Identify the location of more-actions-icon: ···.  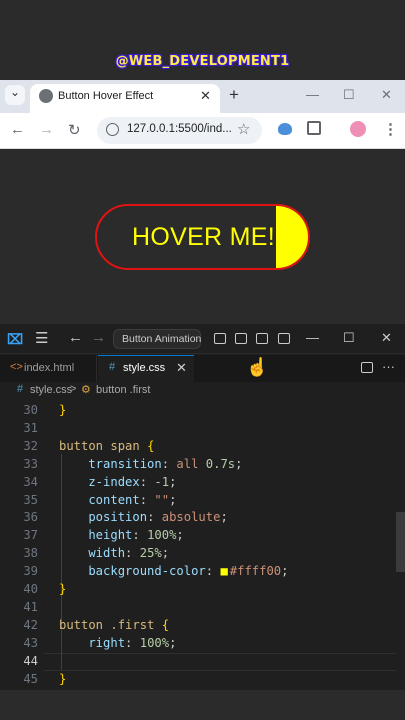
(388, 366).